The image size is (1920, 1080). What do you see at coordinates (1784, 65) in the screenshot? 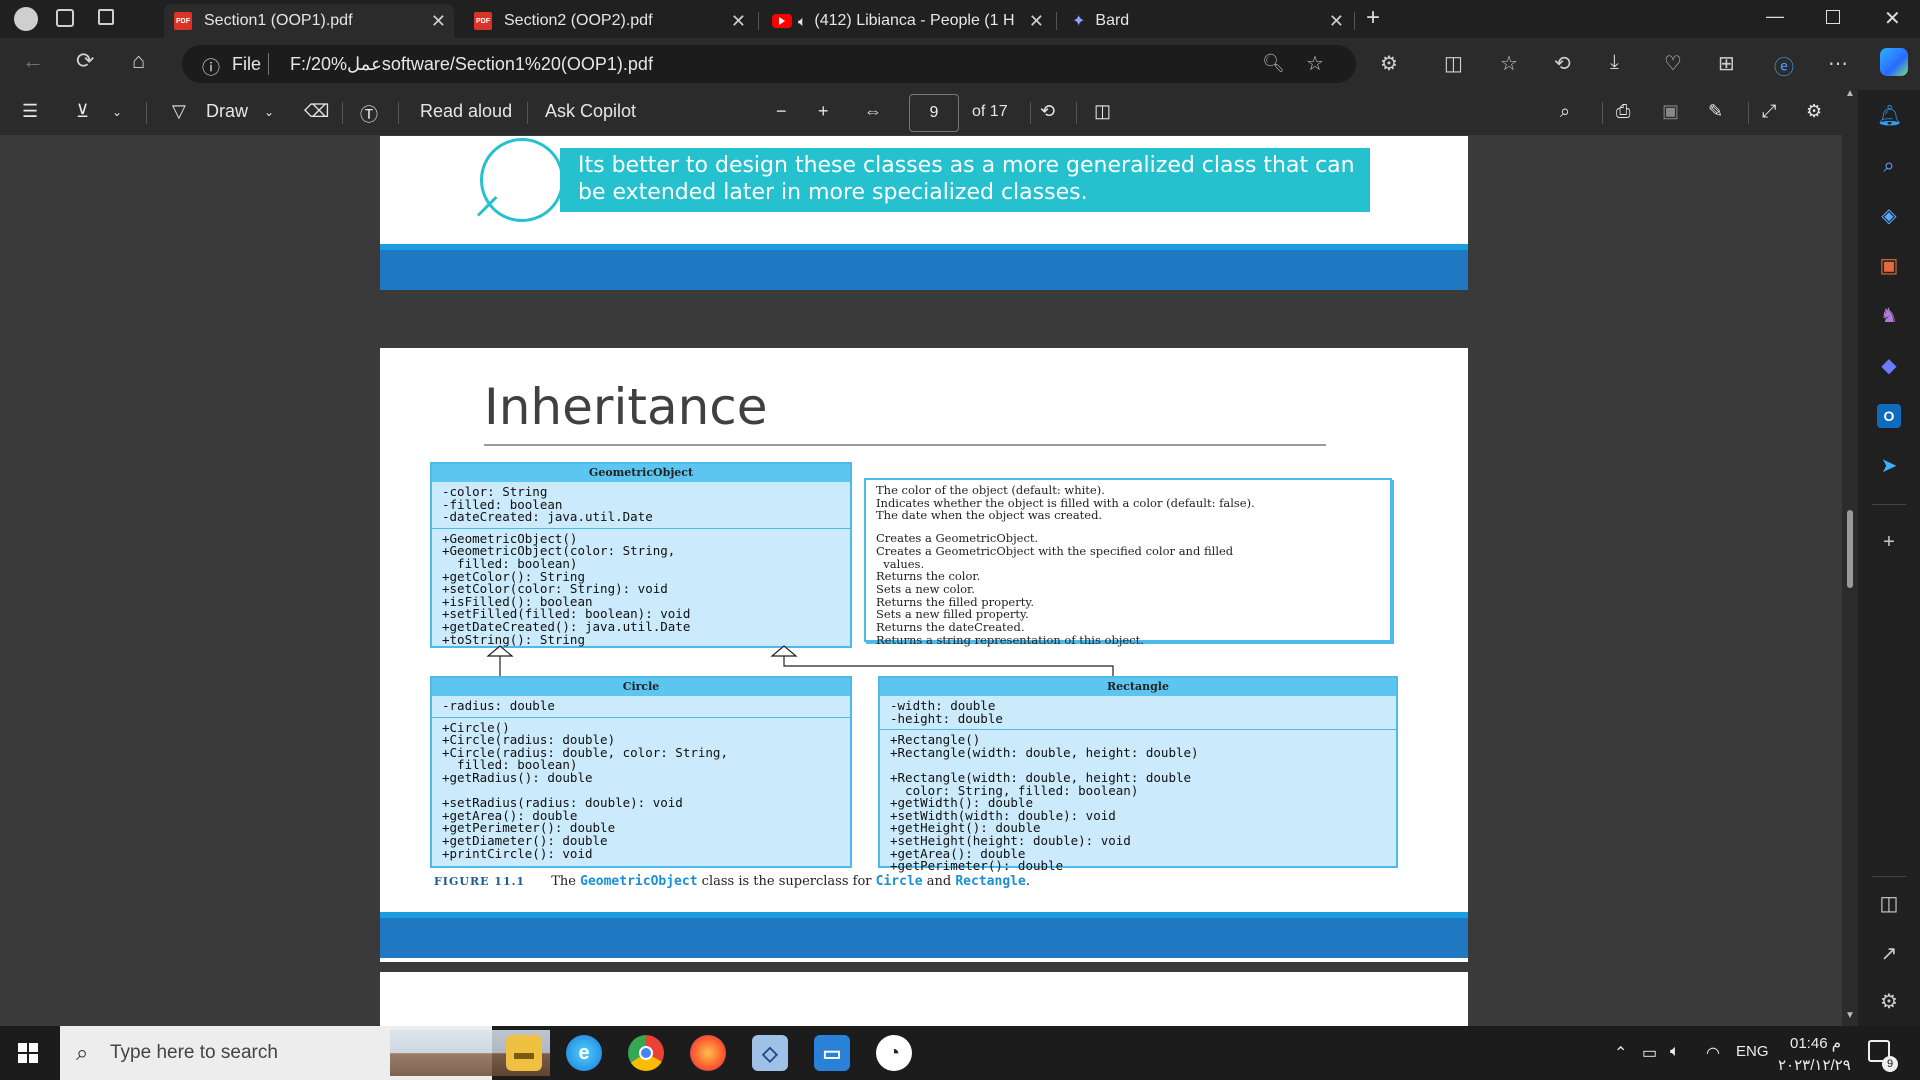
I see `ie-mode-icon: ⓔ` at bounding box center [1784, 65].